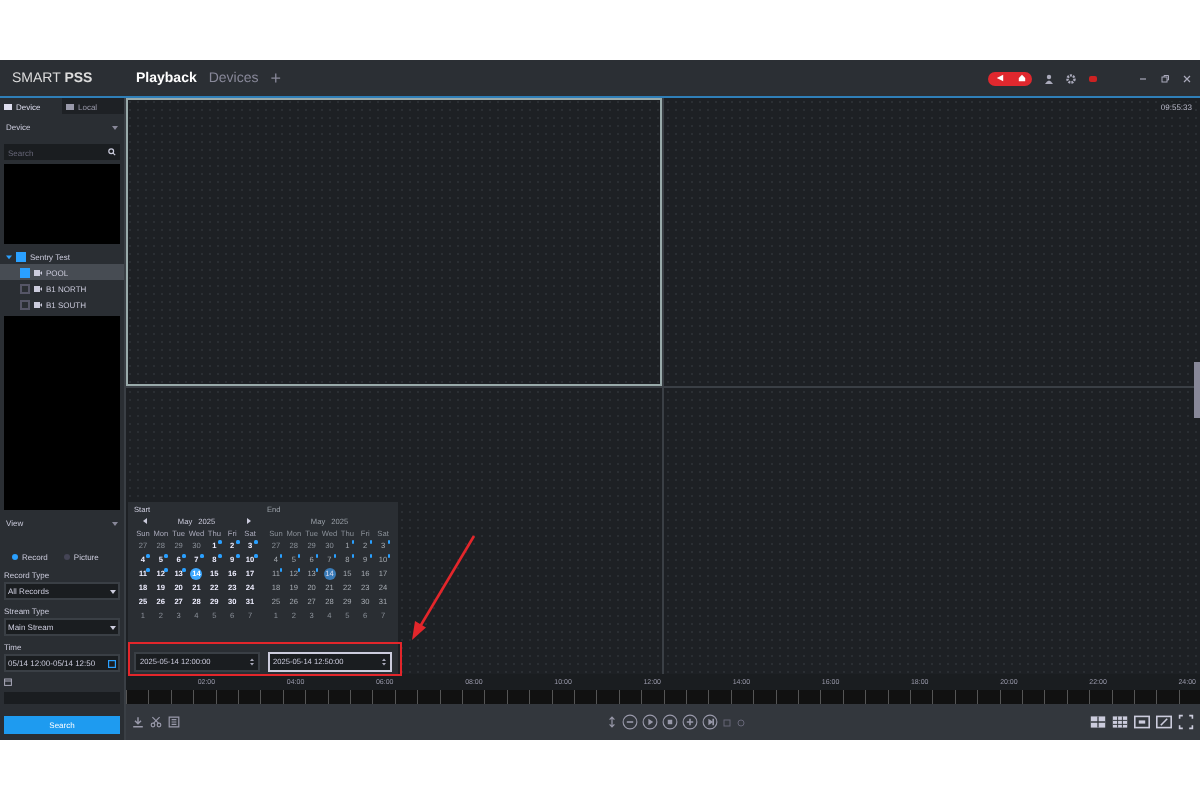 The width and height of the screenshot is (1200, 800). I want to click on restore-icon, so click(1165, 78).